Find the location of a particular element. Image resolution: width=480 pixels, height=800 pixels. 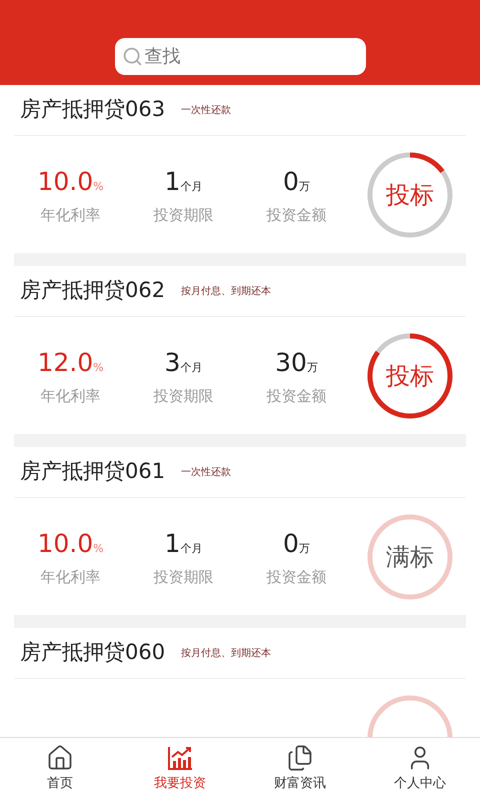

documents-icon is located at coordinates (300, 758).